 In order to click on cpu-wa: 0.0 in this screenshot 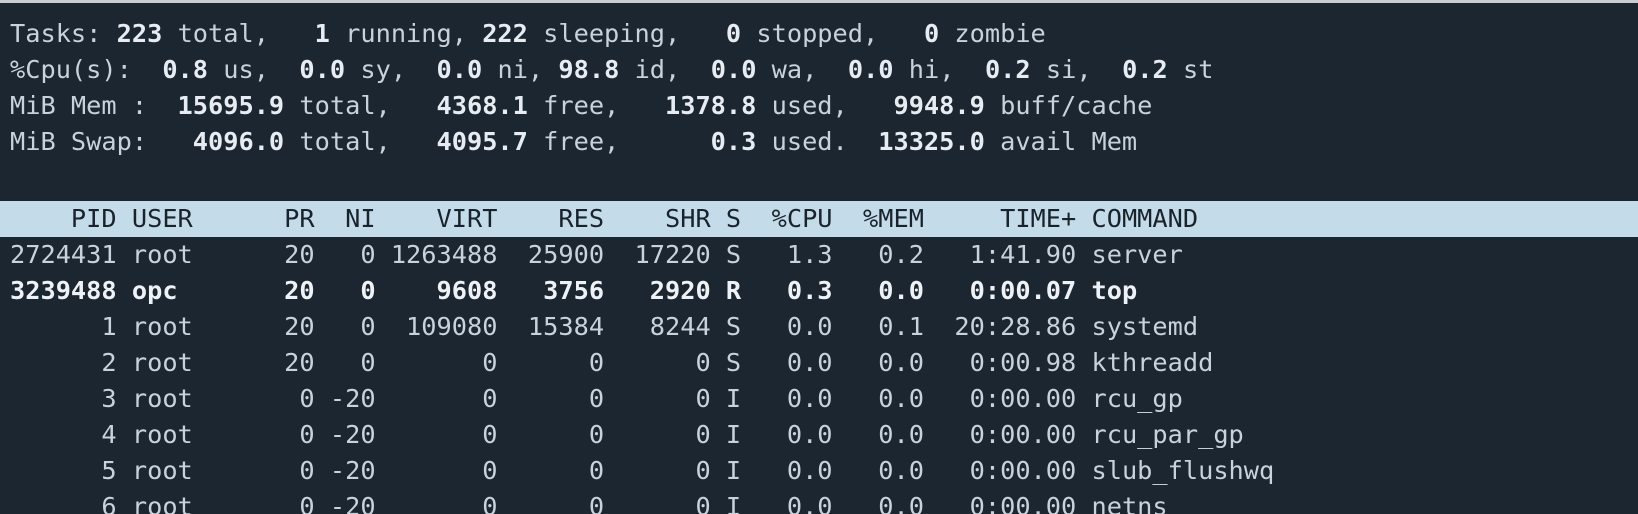, I will do `click(733, 69)`.